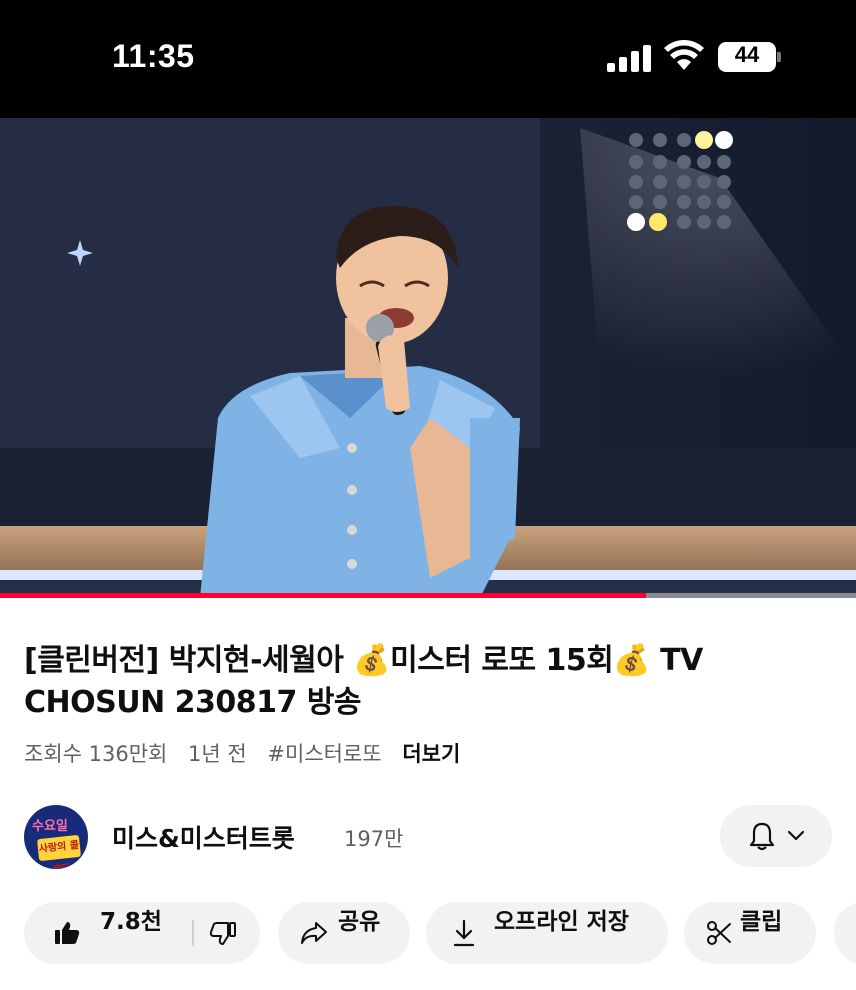 This screenshot has width=856, height=990. What do you see at coordinates (464, 933) in the screenshot?
I see `download-icon` at bounding box center [464, 933].